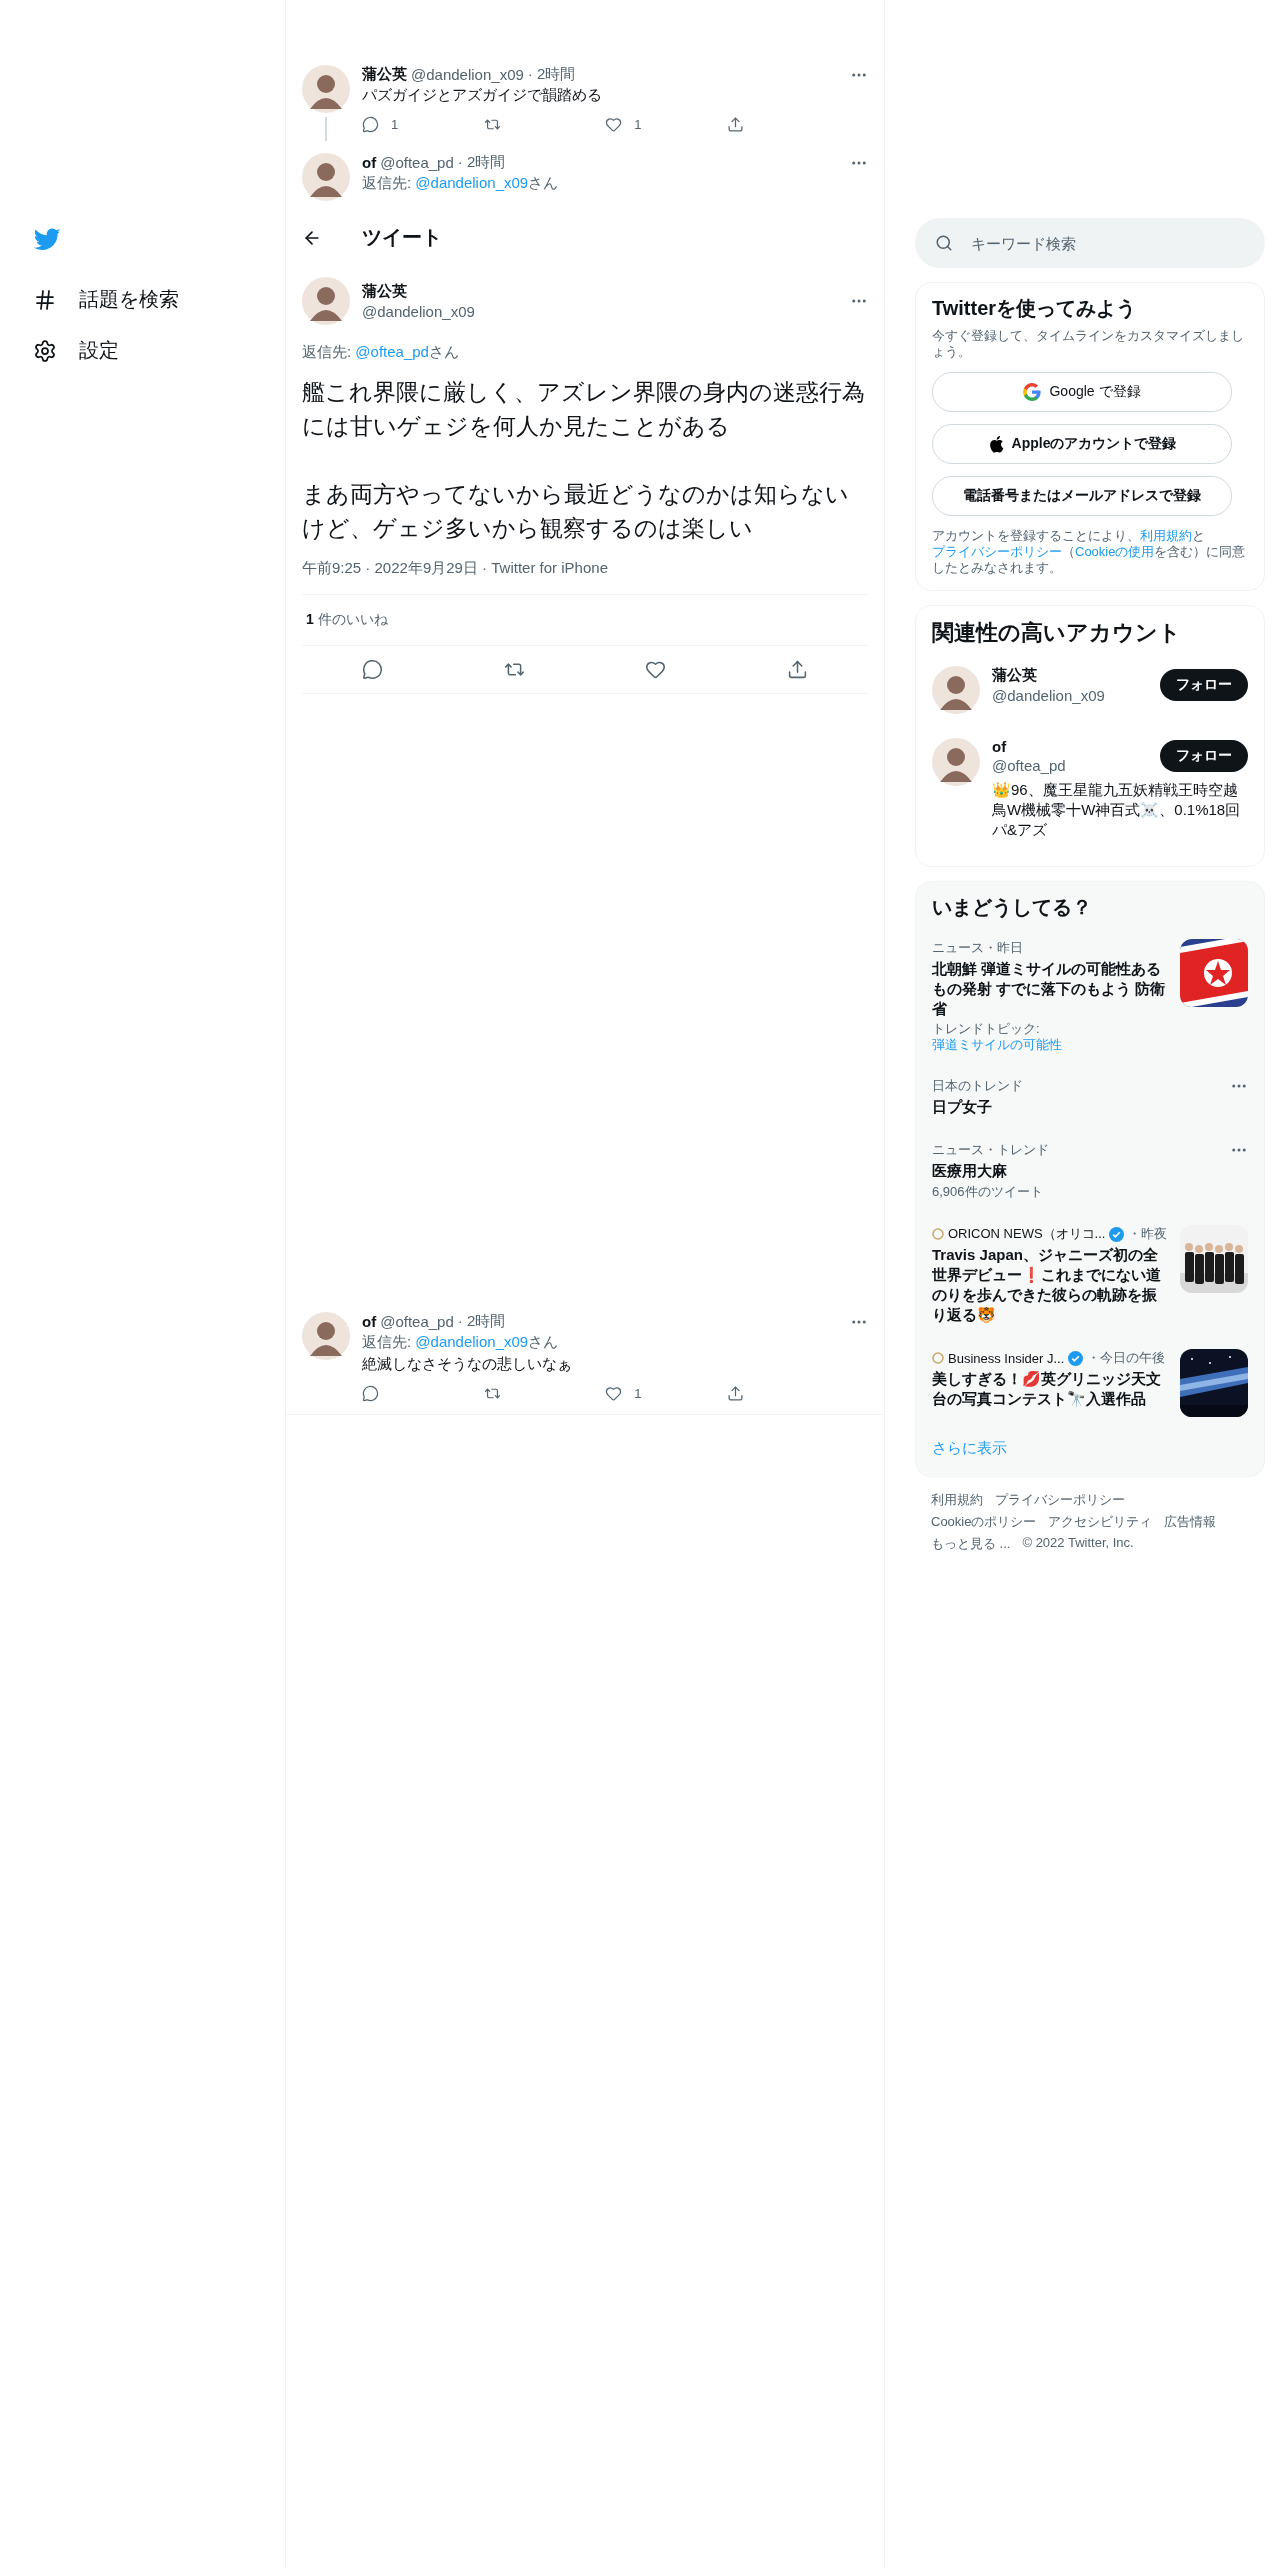  What do you see at coordinates (962, 1107) in the screenshot?
I see `trend-title: 日プ女子` at bounding box center [962, 1107].